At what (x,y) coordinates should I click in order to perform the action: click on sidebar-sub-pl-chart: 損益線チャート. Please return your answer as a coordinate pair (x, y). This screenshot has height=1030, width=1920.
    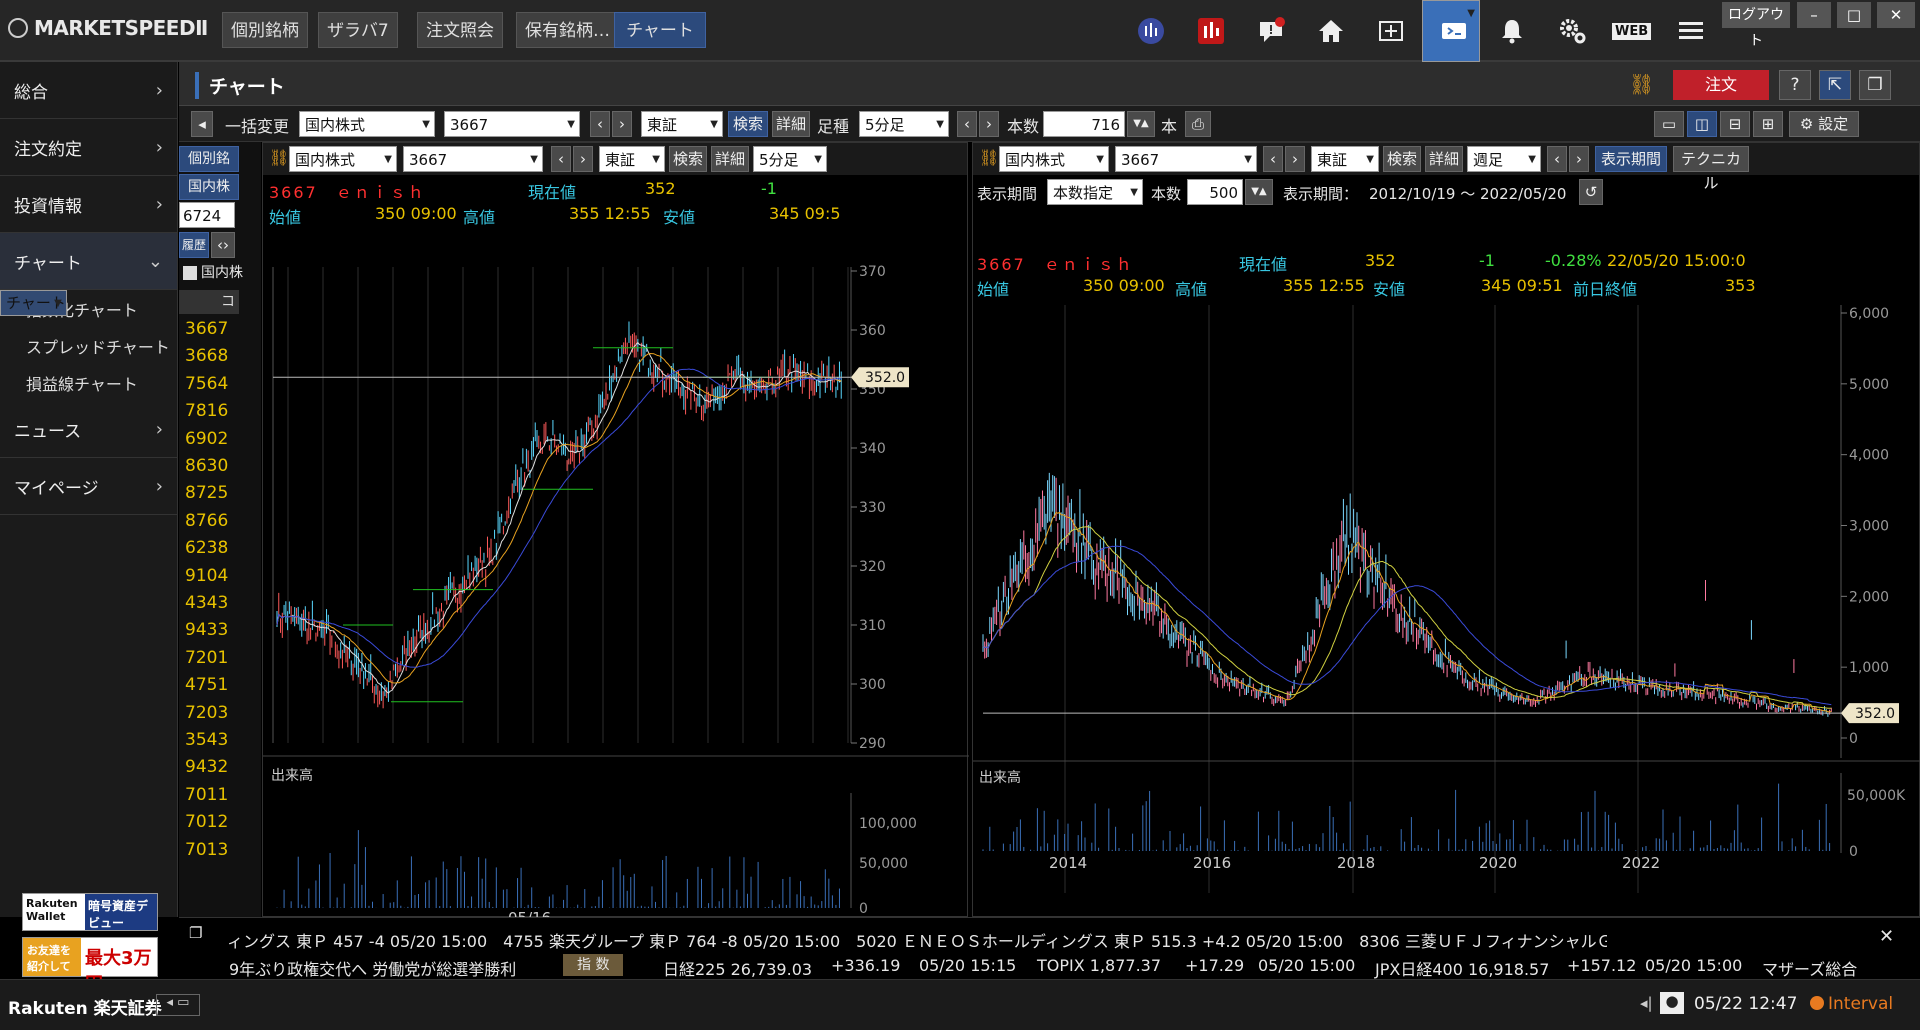
    Looking at the image, I should click on (88, 382).